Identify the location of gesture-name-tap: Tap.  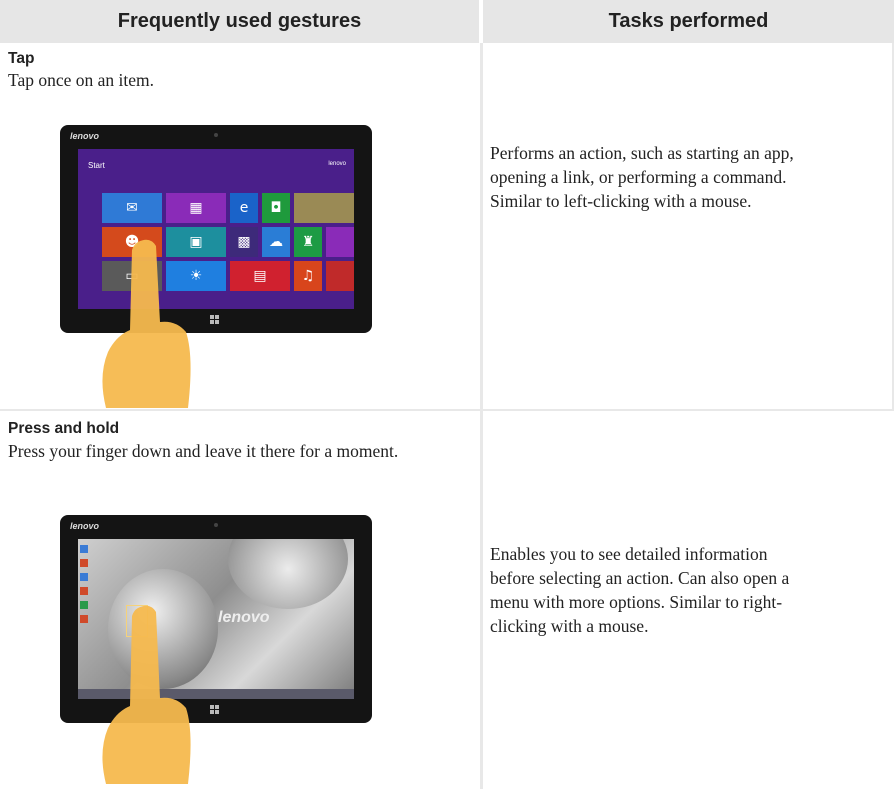
(21, 58).